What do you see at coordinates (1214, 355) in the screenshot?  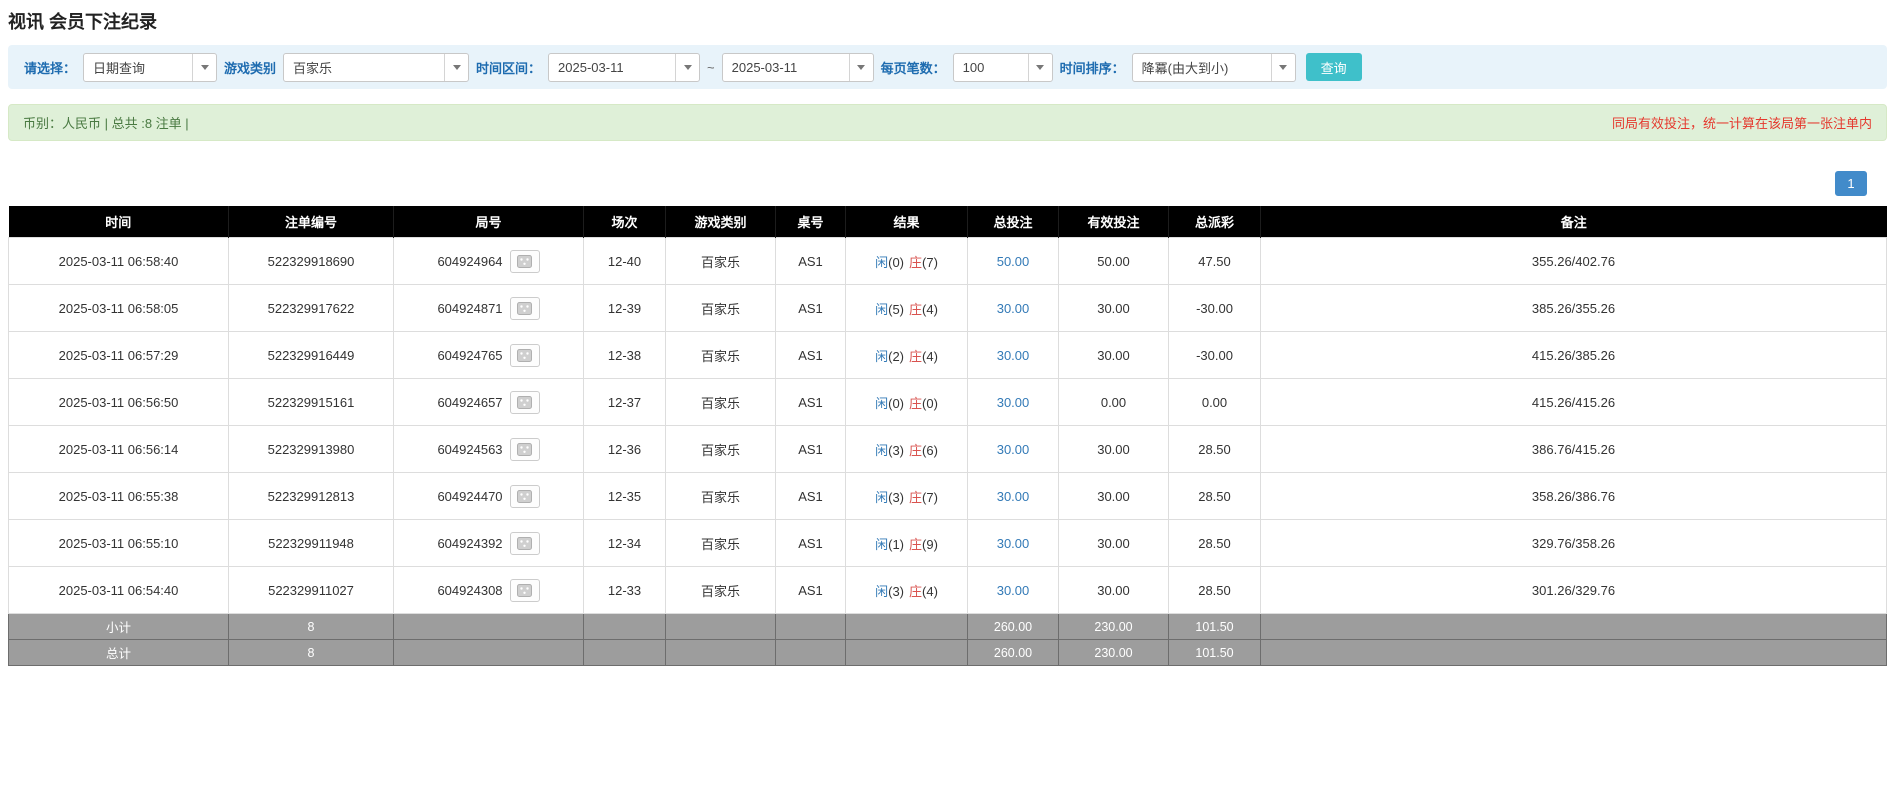 I see `cell-payout: -30.00` at bounding box center [1214, 355].